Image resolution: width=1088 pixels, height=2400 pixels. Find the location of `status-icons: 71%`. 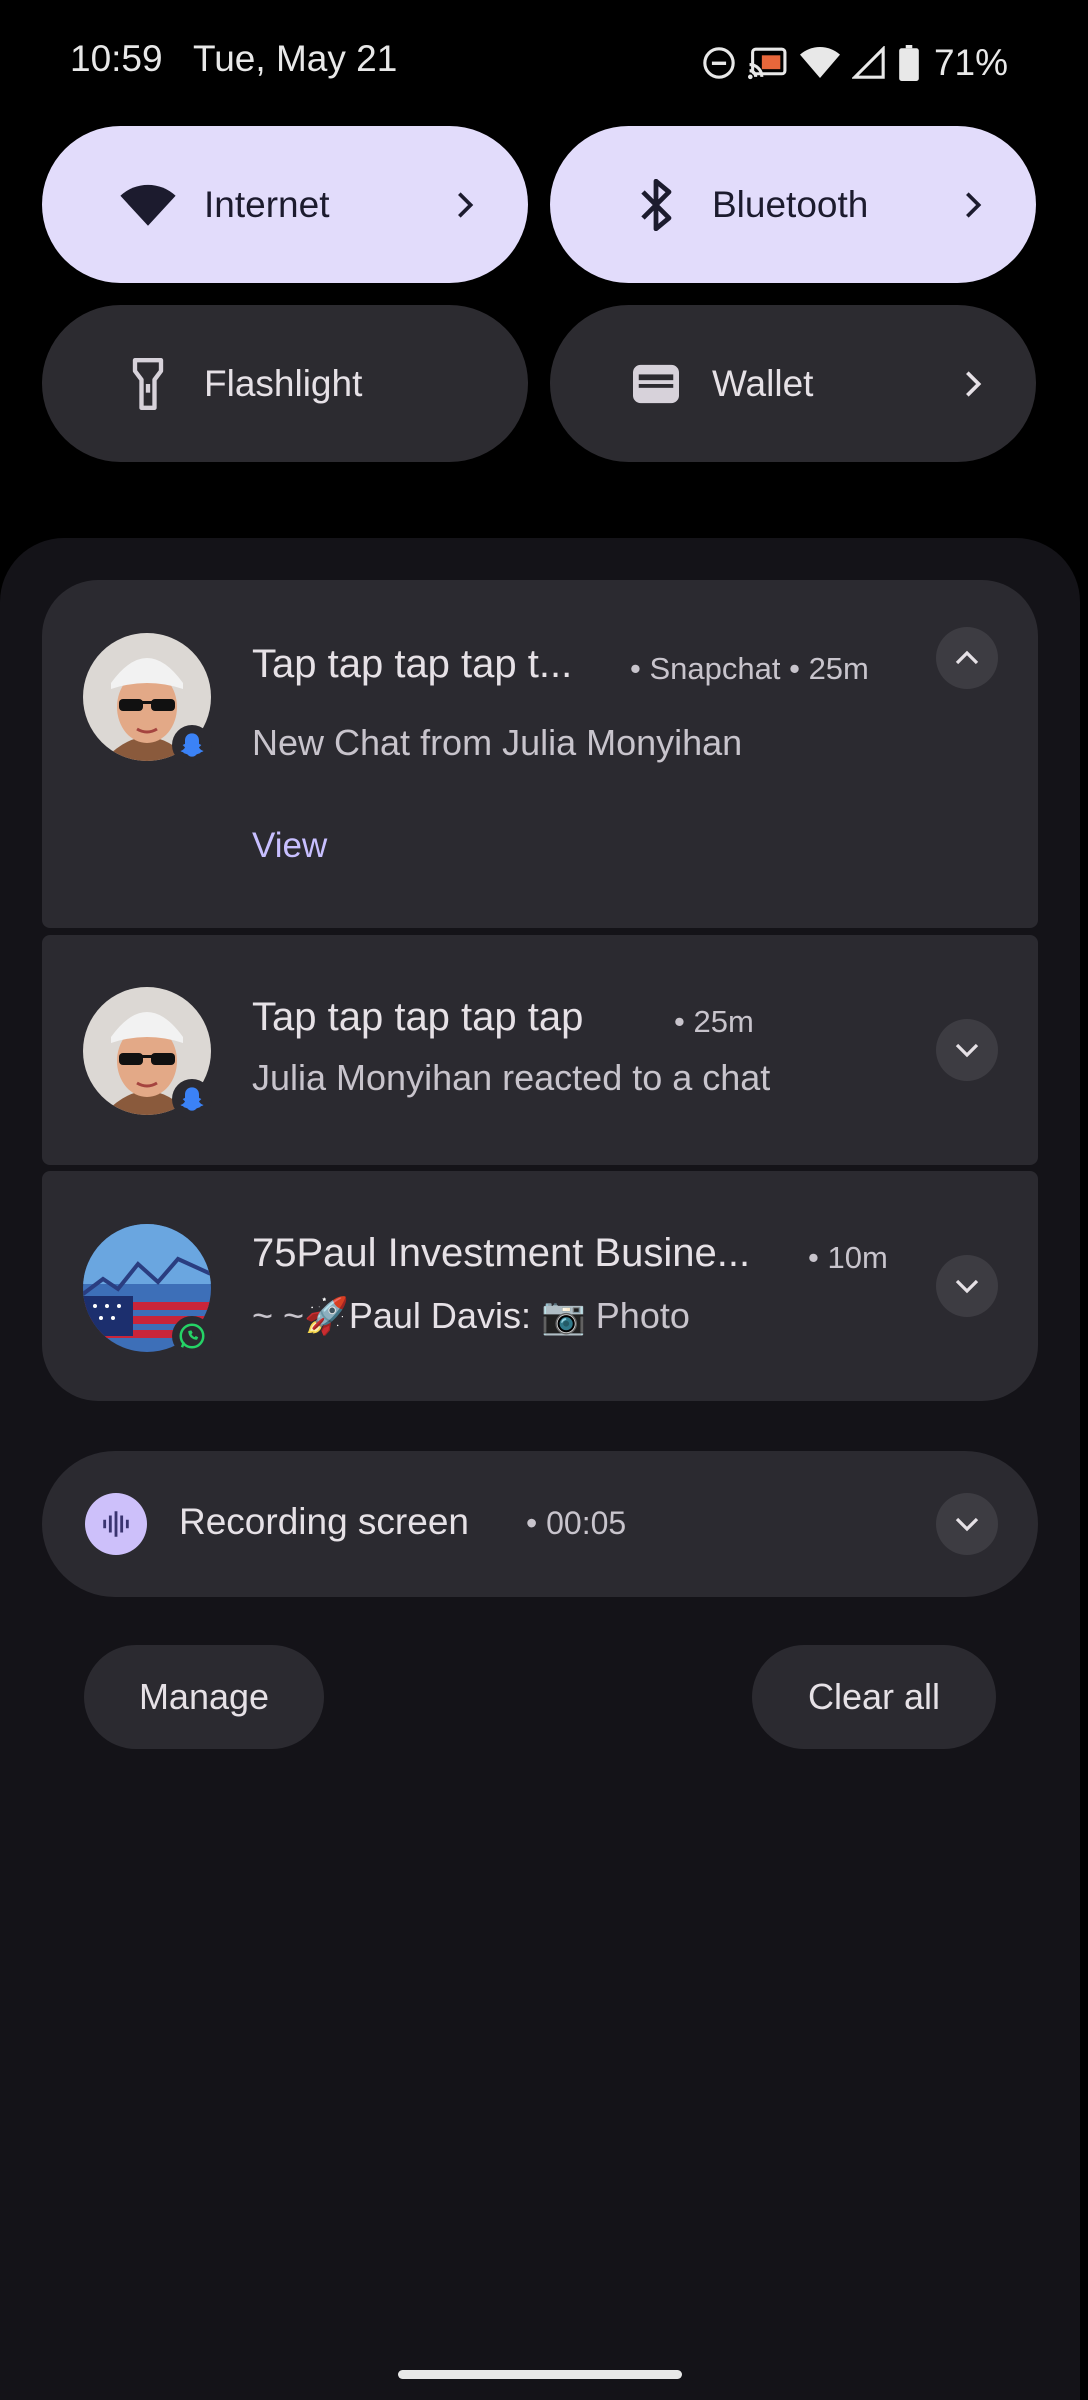

status-icons: 71% is located at coordinates (855, 63).